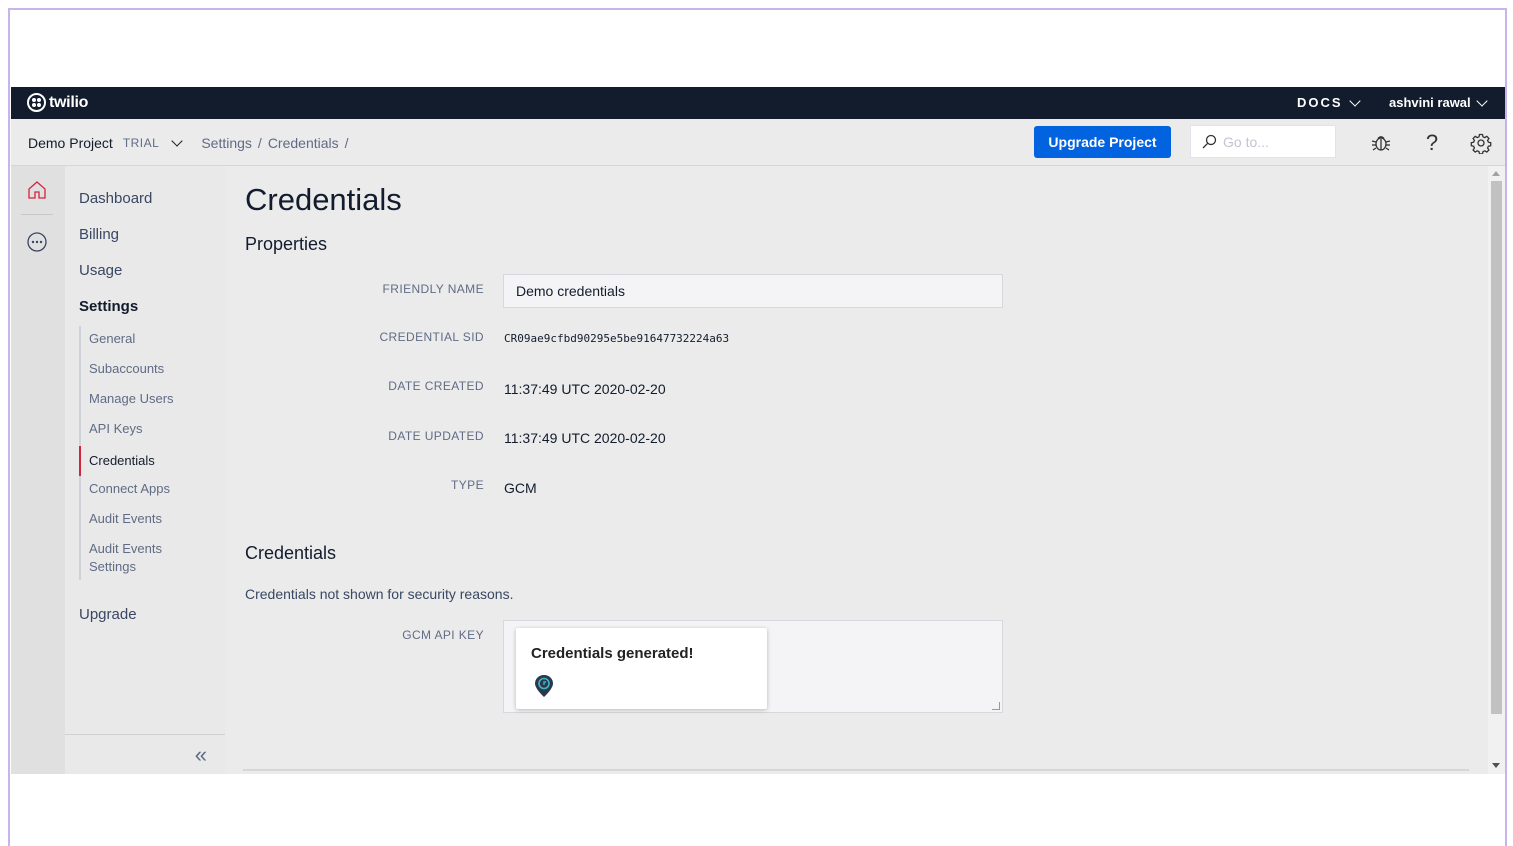 This screenshot has width=1513, height=846. Describe the element at coordinates (1496, 447) in the screenshot. I see `scroll-thumb` at that location.